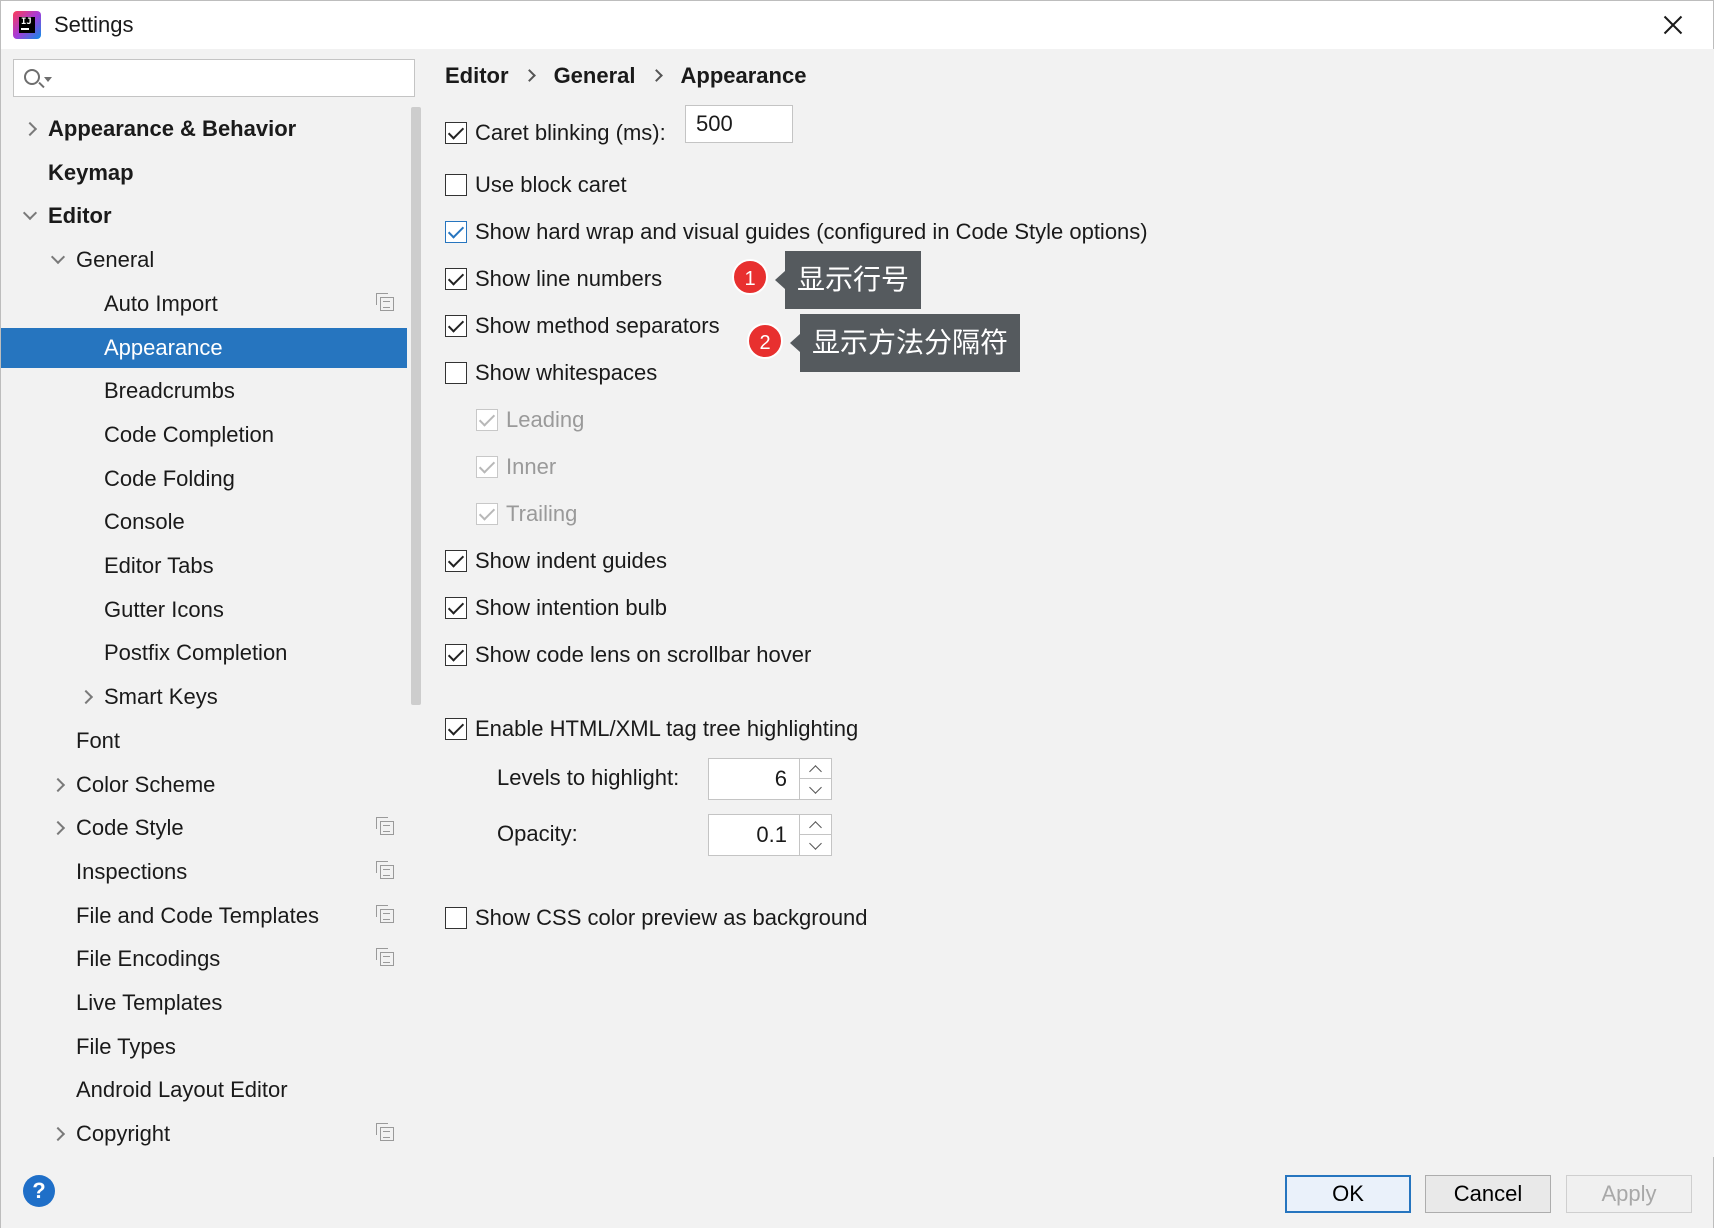 The height and width of the screenshot is (1228, 1714). I want to click on block-caret-label: Use block caret, so click(551, 184).